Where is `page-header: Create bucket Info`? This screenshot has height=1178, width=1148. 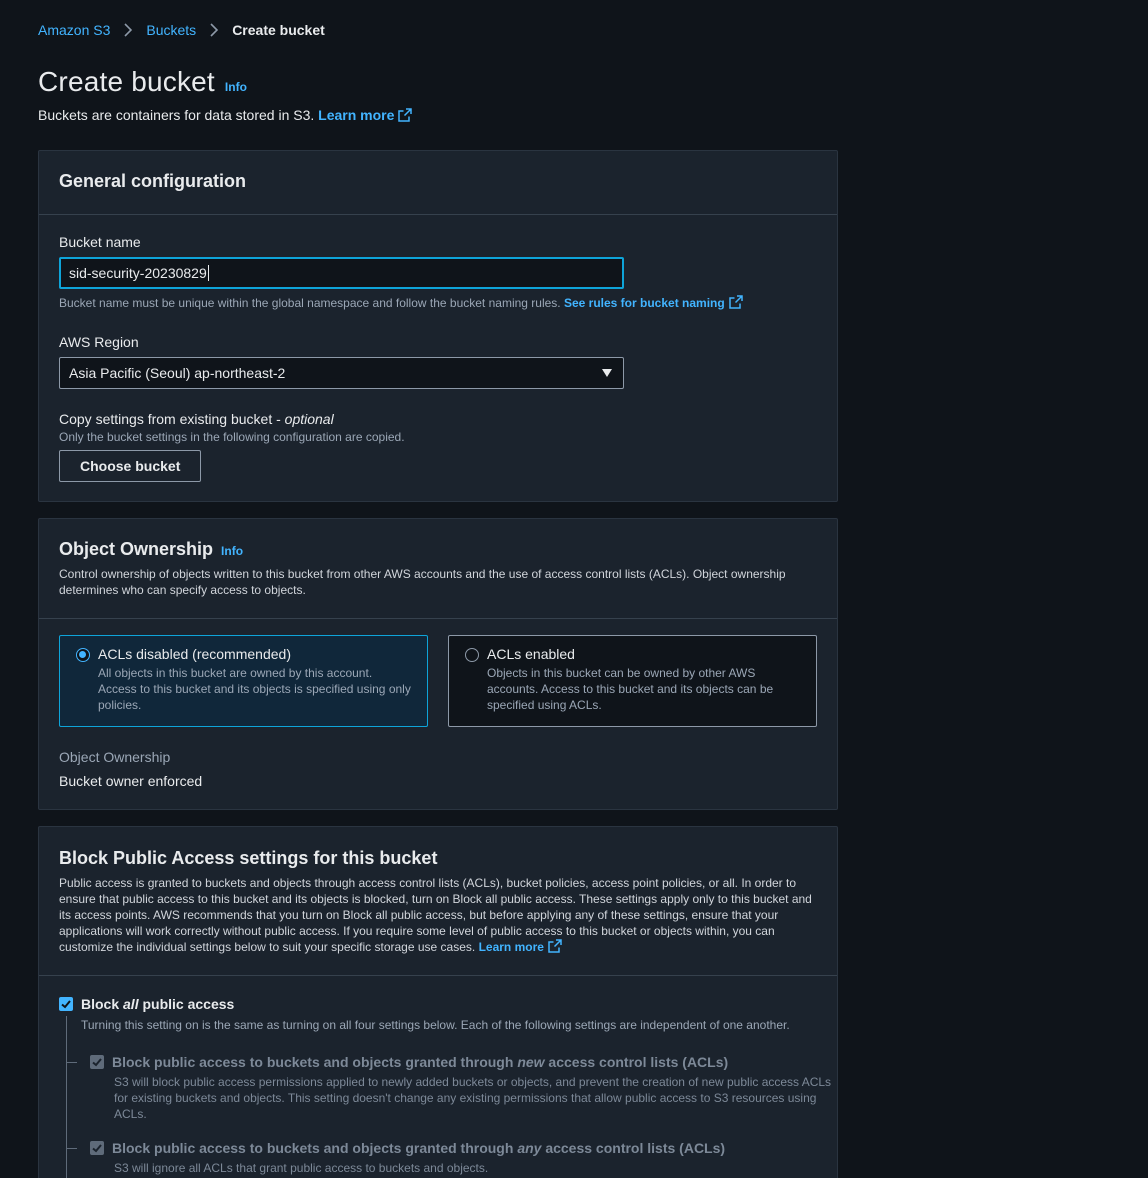 page-header: Create bucket Info is located at coordinates (142, 82).